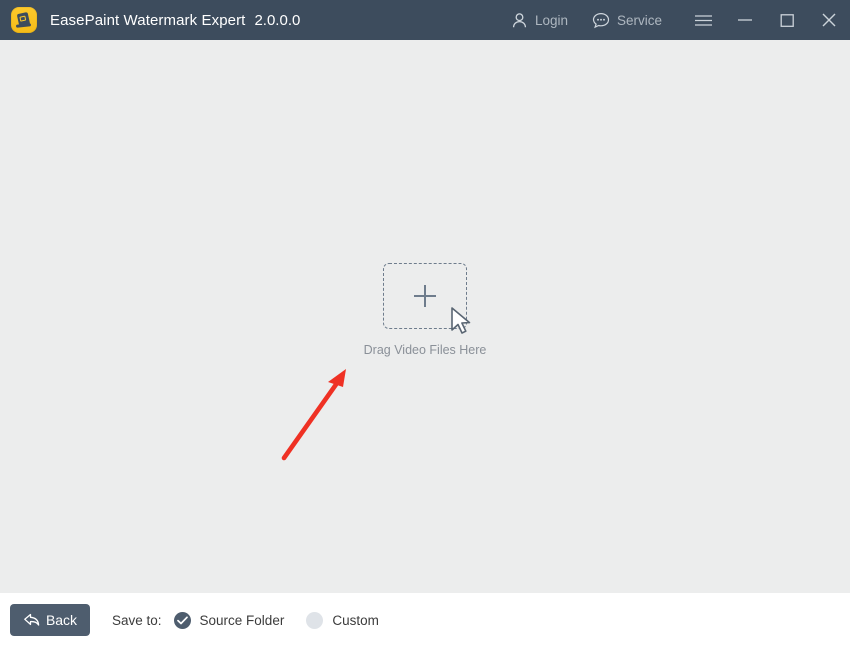 The height and width of the screenshot is (650, 850). I want to click on save-to-label: Save to:, so click(137, 620).